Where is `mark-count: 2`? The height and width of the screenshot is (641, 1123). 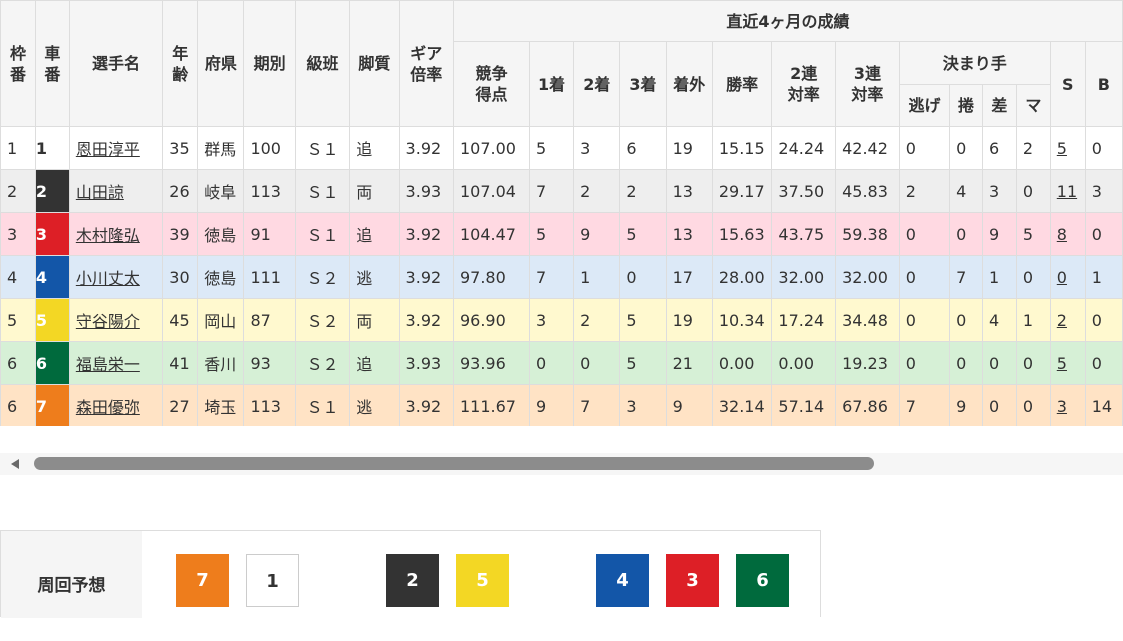
mark-count: 2 is located at coordinates (1033, 148).